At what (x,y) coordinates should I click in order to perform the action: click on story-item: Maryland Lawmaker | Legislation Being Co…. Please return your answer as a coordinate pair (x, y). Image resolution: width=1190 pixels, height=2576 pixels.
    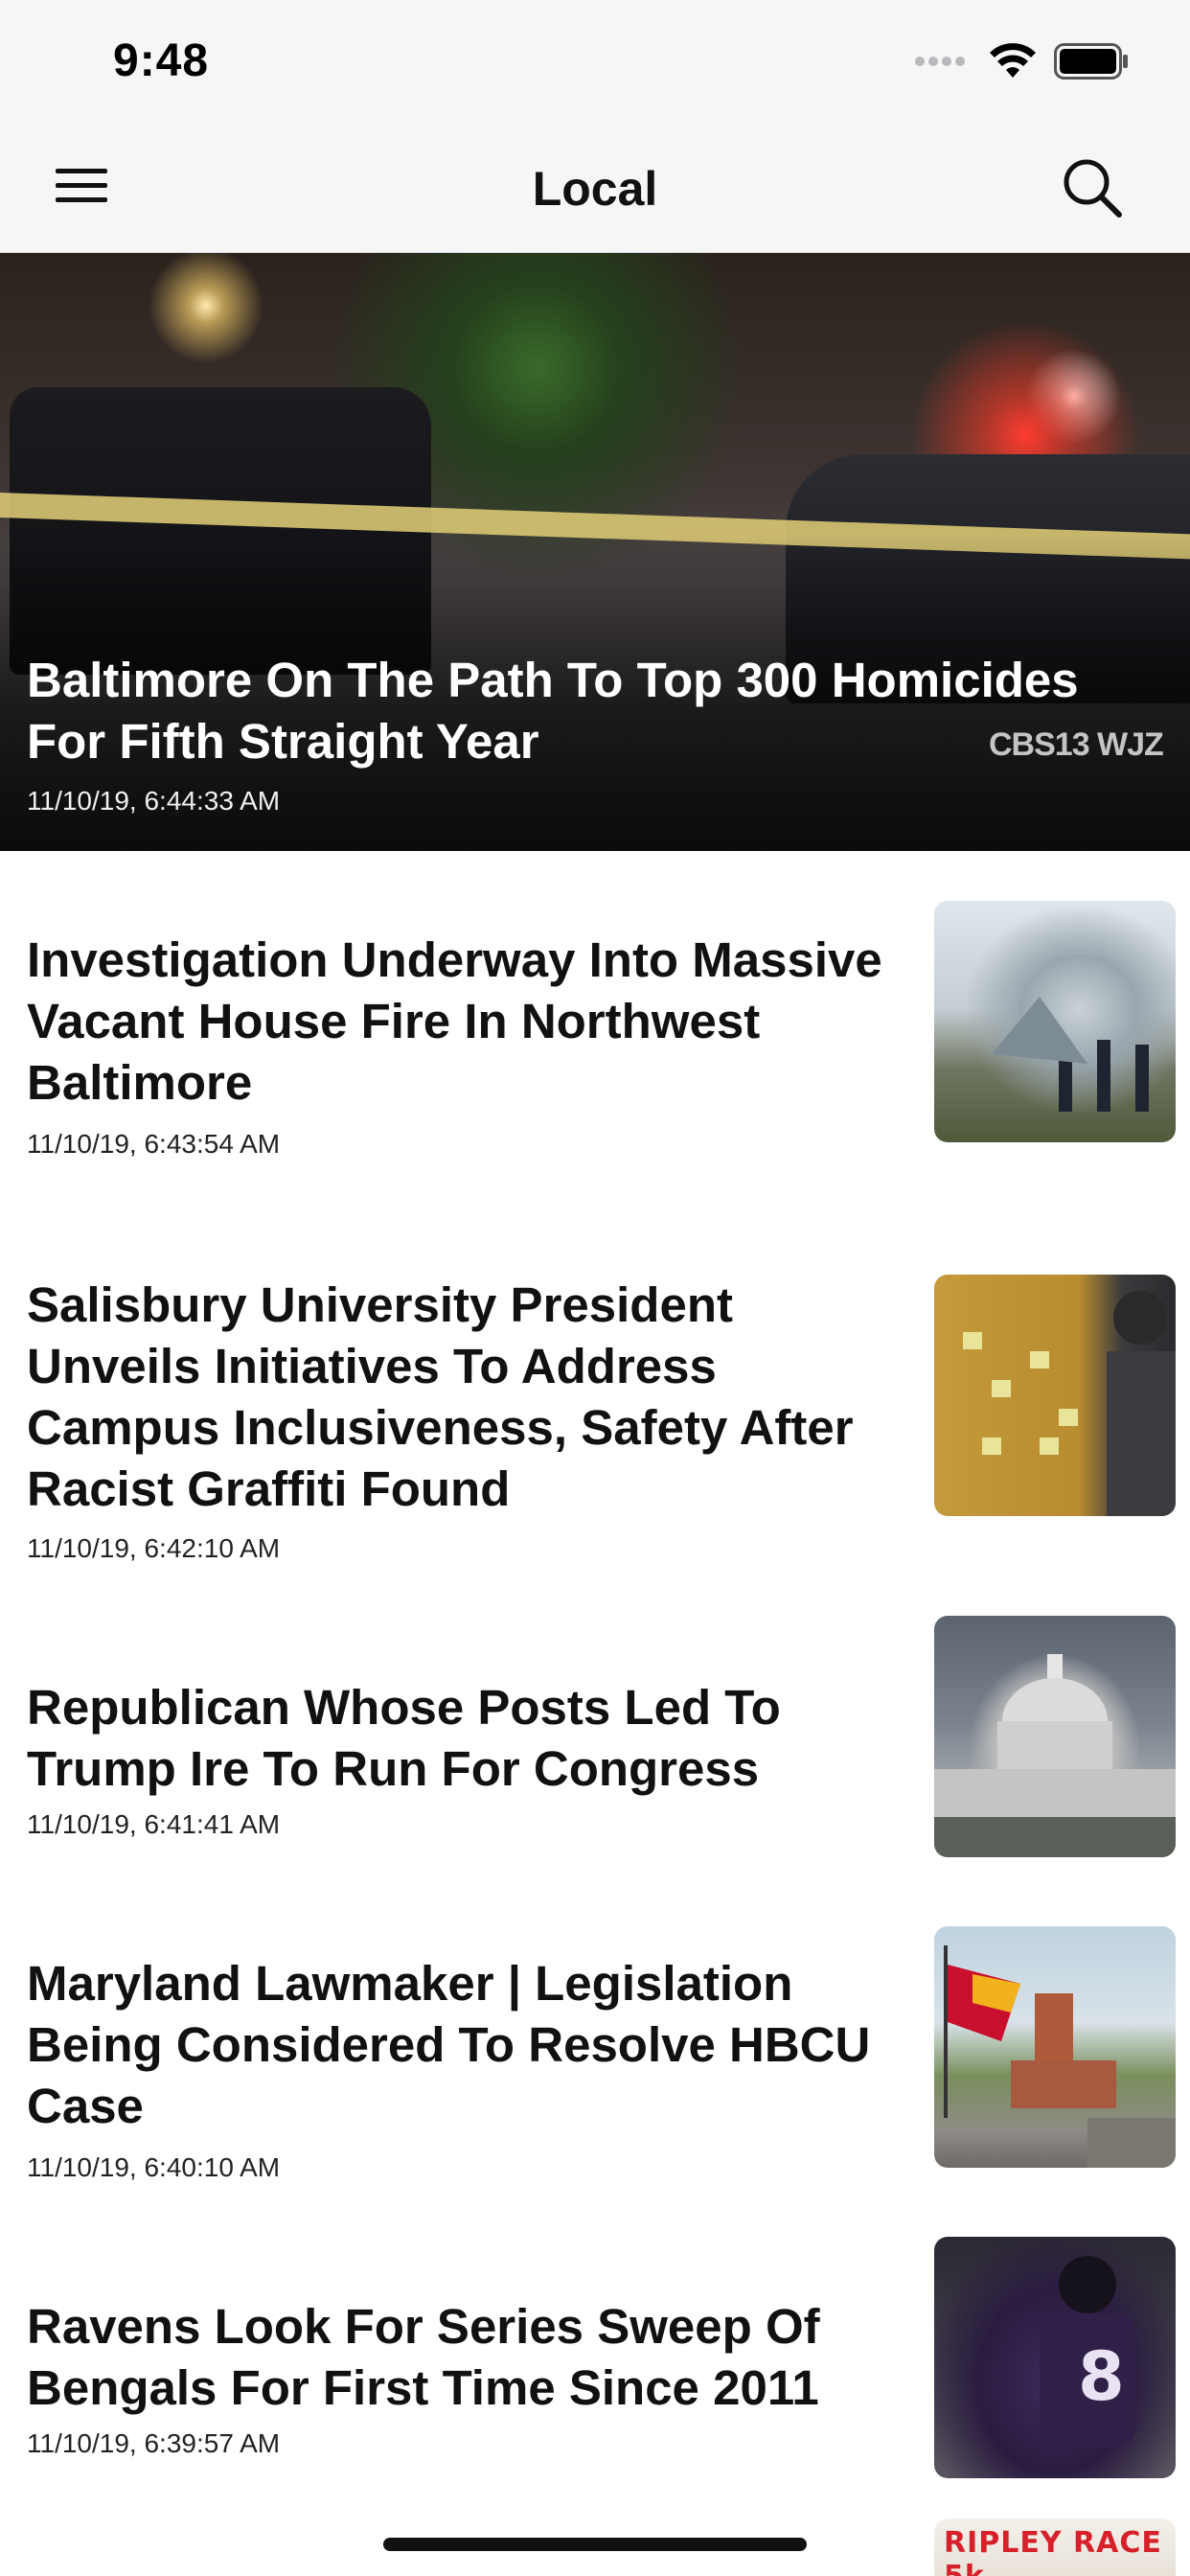
    Looking at the image, I should click on (595, 2054).